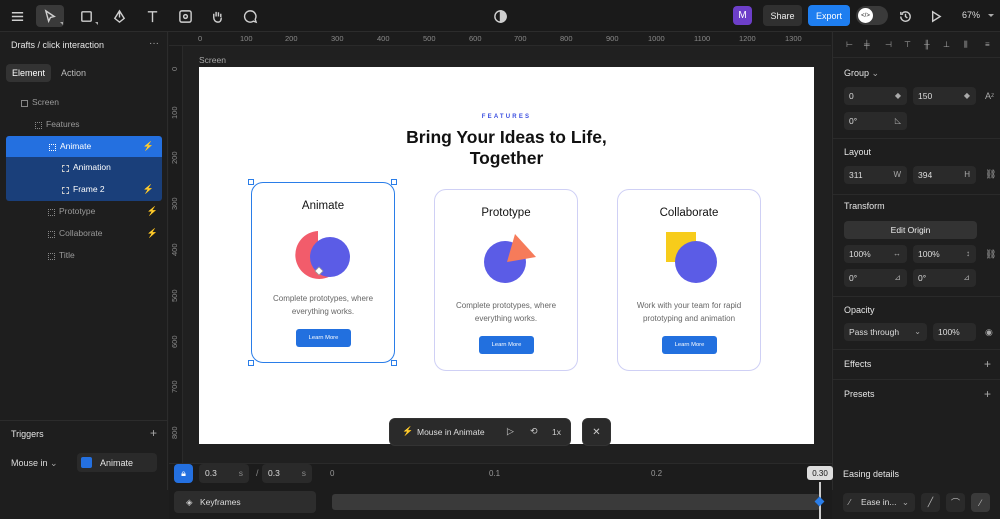 The image size is (1000, 519). What do you see at coordinates (556, 432) in the screenshot?
I see `speed-button: 1x` at bounding box center [556, 432].